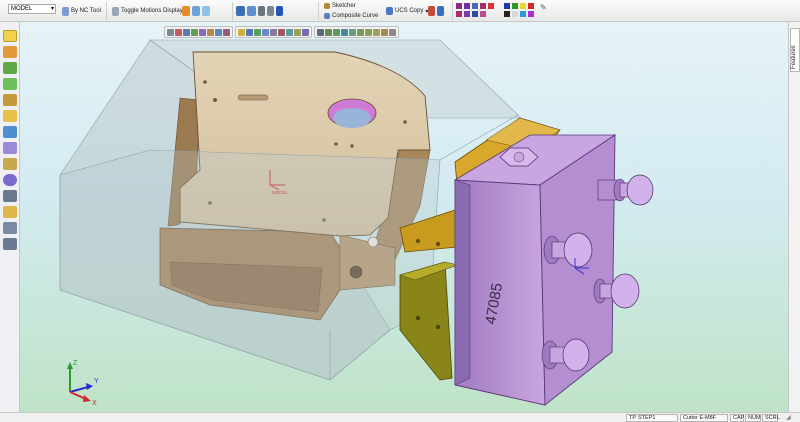  I want to click on clamp-jaw-face, so click(462, 282).